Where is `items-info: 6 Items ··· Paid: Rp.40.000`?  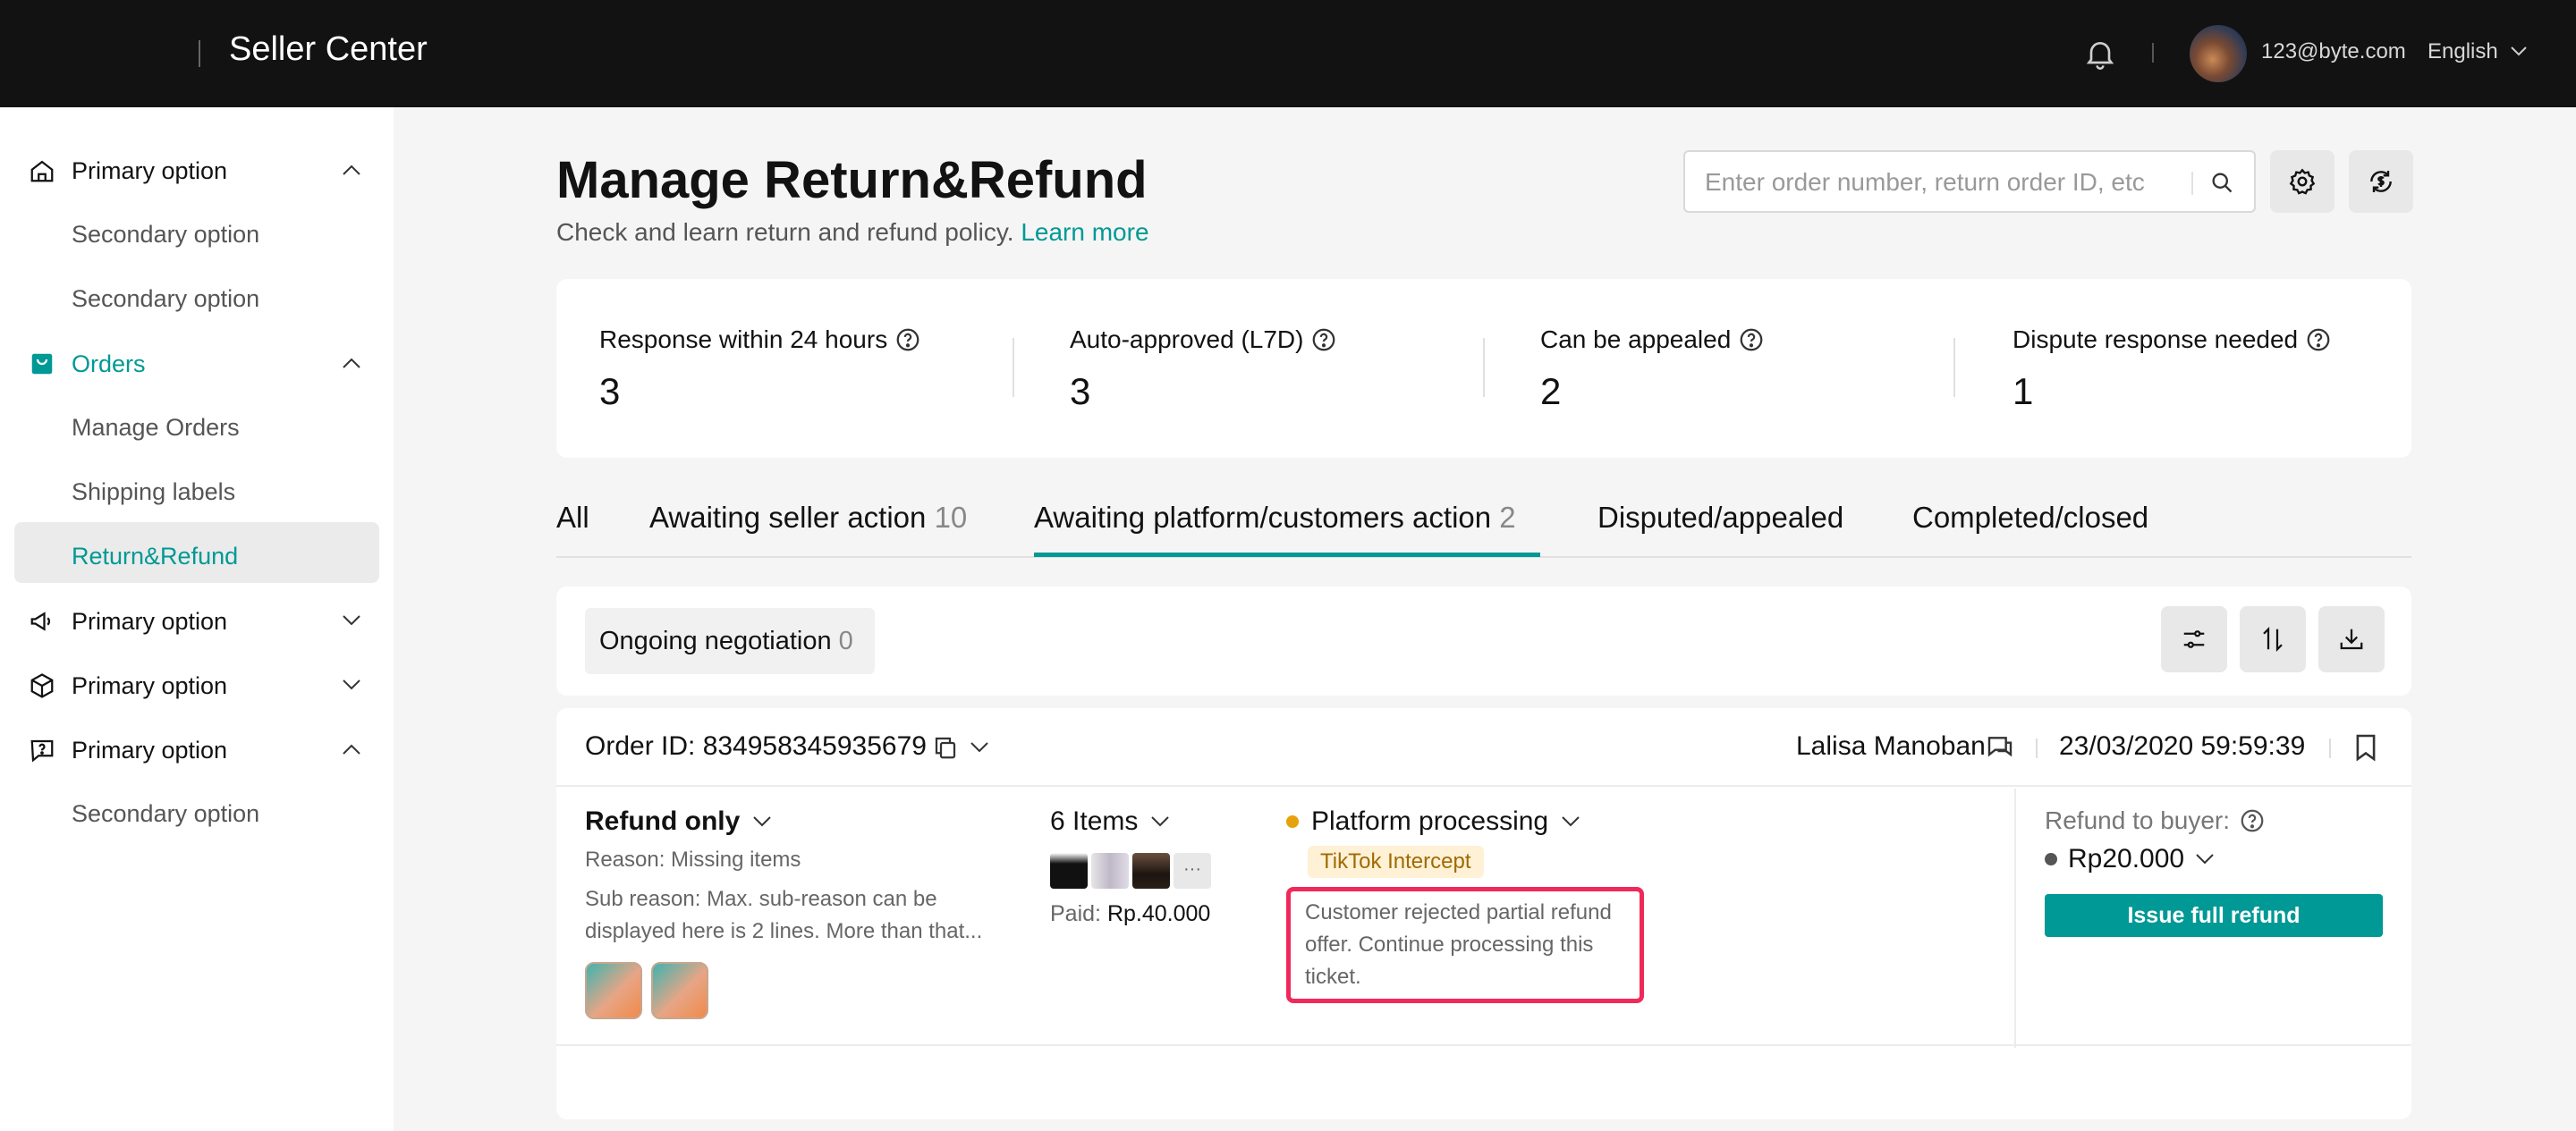
items-info: 6 Items ··· Paid: Rp.40.000 is located at coordinates (1157, 866).